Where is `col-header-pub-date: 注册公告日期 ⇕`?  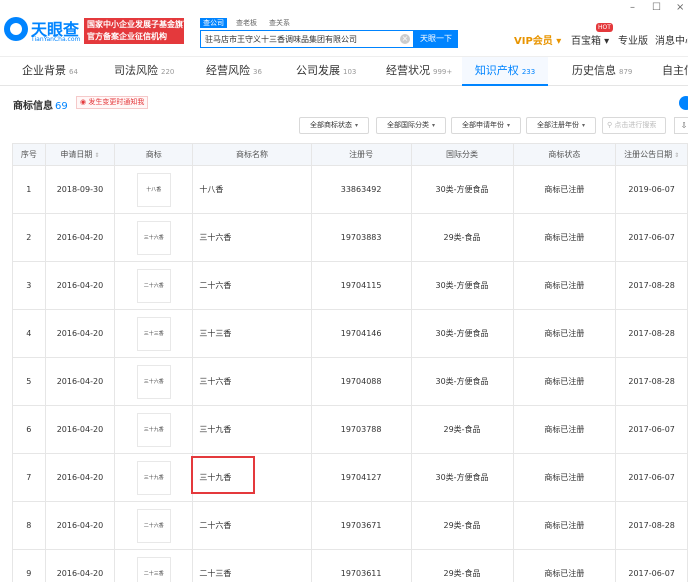 col-header-pub-date: 注册公告日期 ⇕ is located at coordinates (651, 154).